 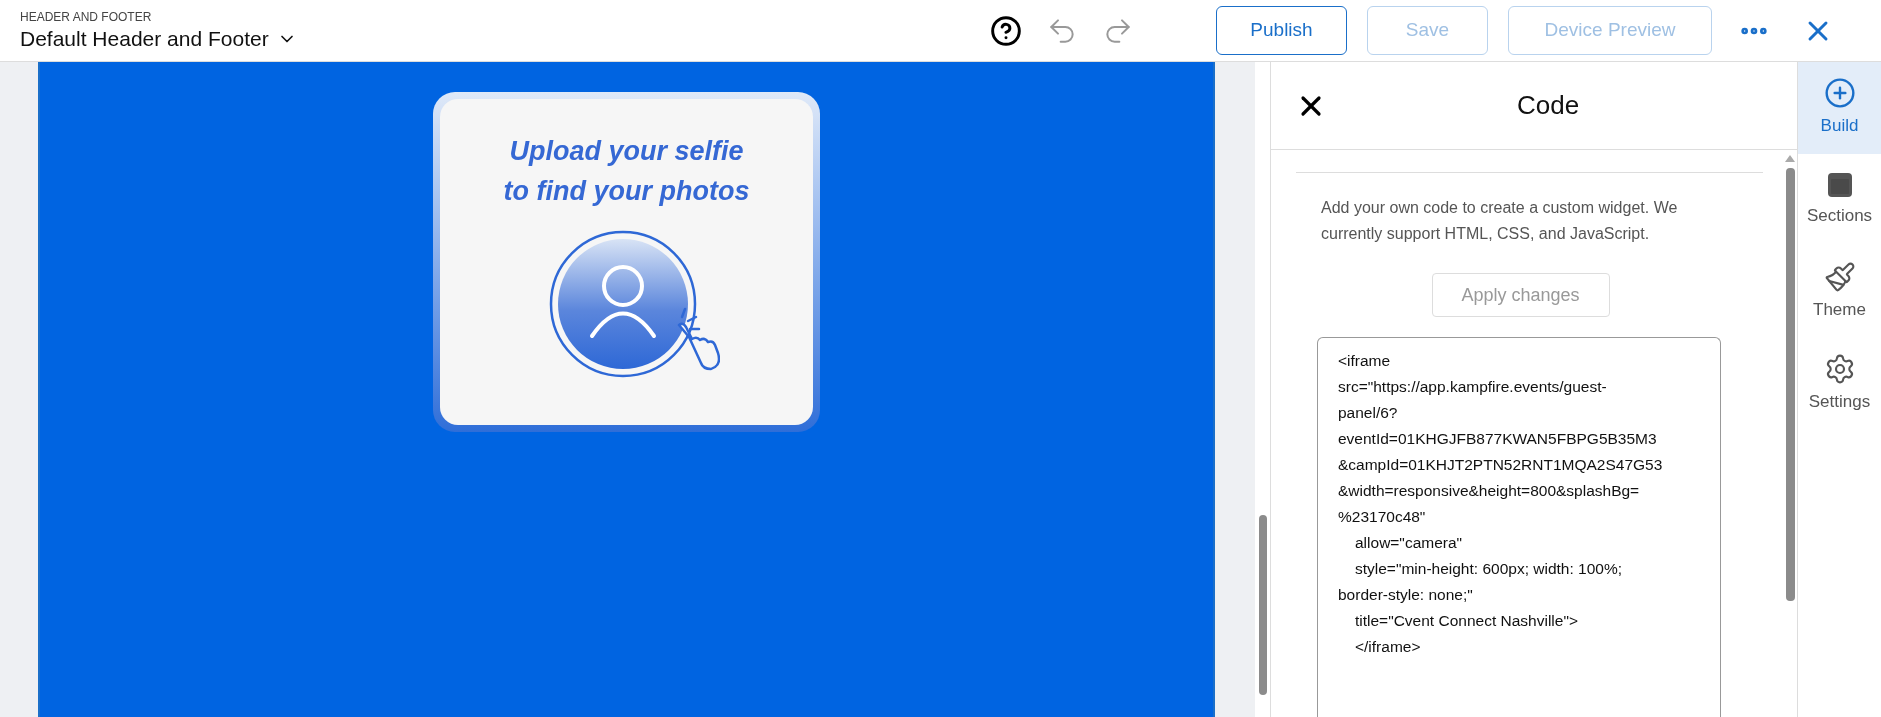 What do you see at coordinates (1488, 569) in the screenshot?
I see `code-line: style="min-height: 600px; width: 100%;` at bounding box center [1488, 569].